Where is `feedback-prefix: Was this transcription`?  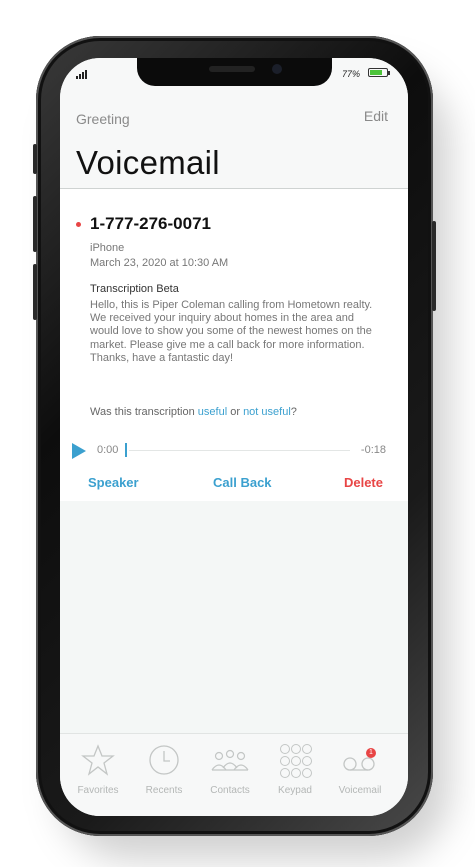
feedback-prefix: Was this transcription is located at coordinates (144, 412).